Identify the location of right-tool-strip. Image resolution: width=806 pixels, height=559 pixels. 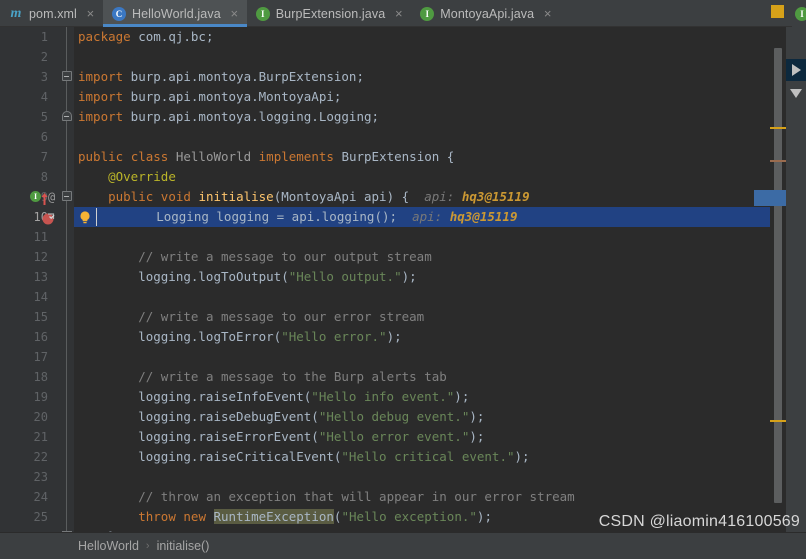
(796, 279).